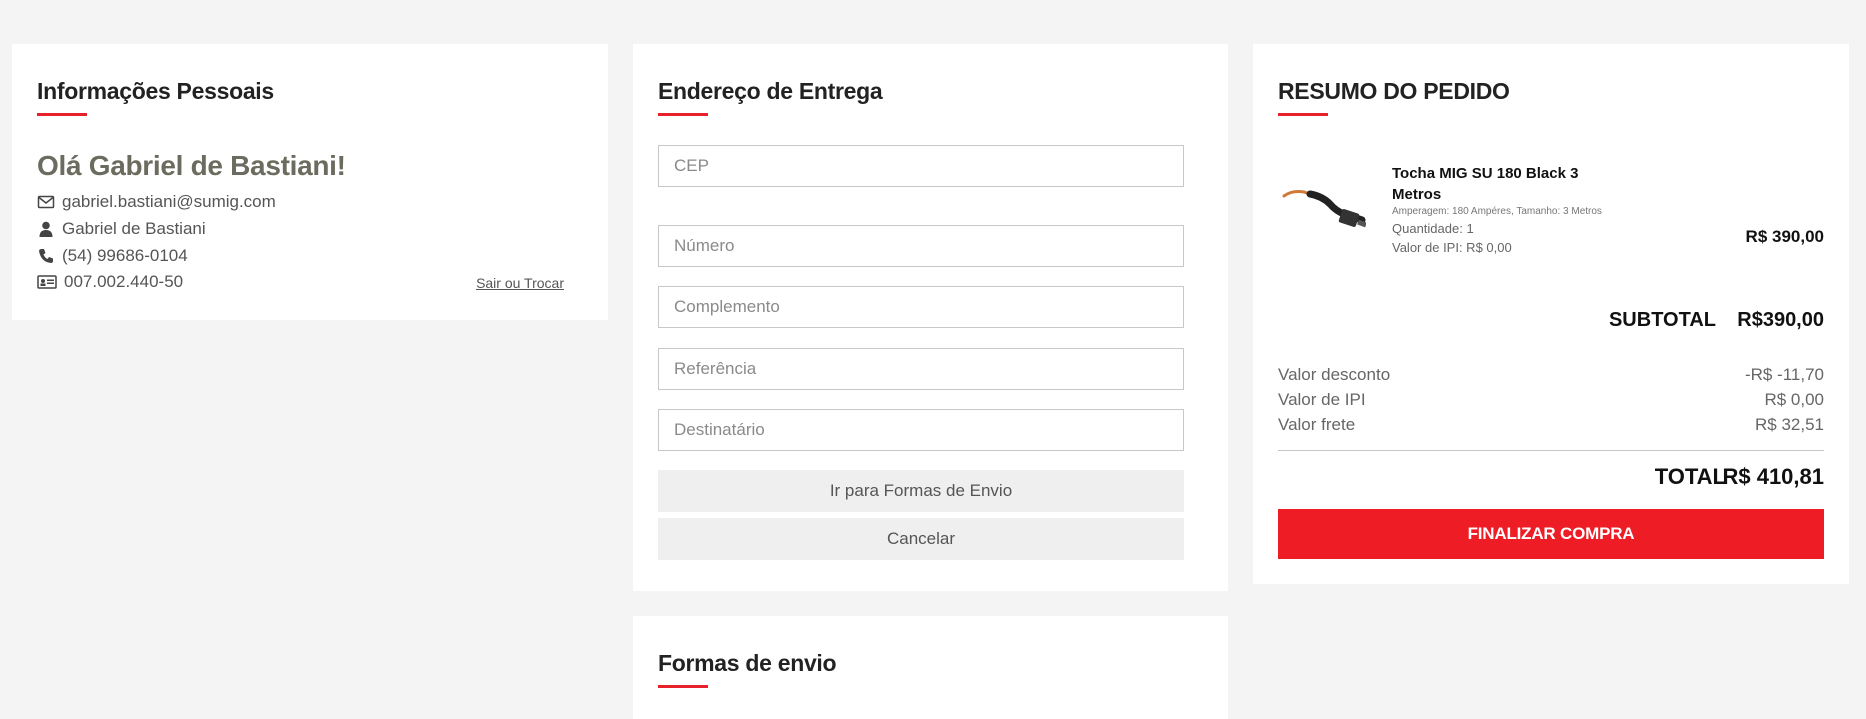 The image size is (1866, 719). I want to click on discount-row: Valor desconto -R$ -11,70, so click(1551, 375).